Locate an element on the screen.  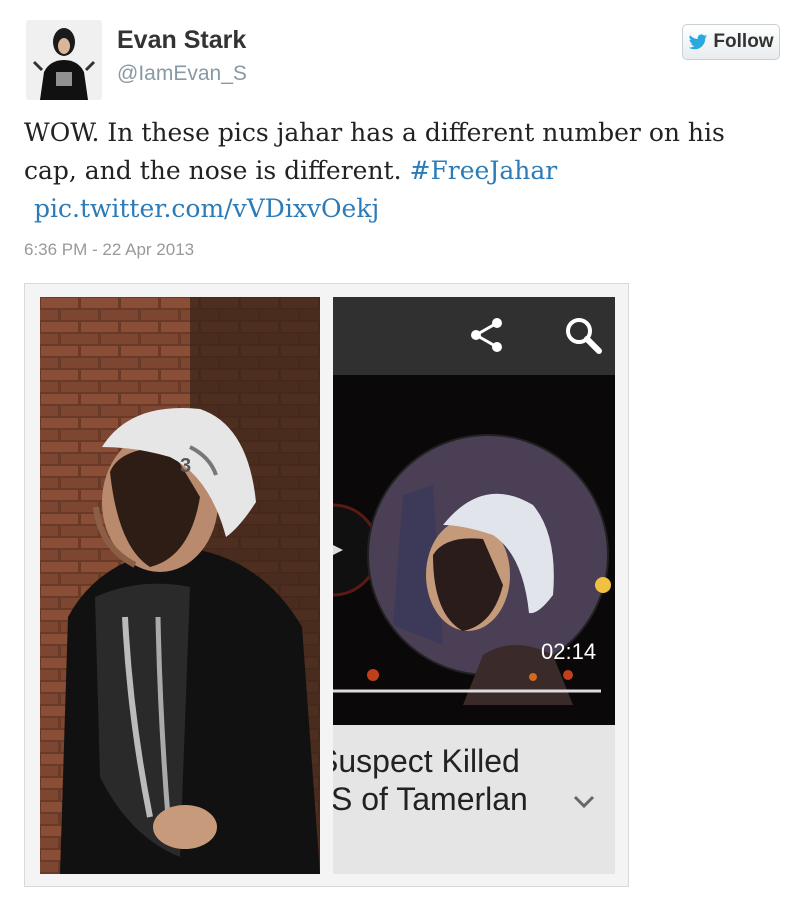
article-caption: Suspect Killed S of Tamerlan is located at coordinates (474, 799).